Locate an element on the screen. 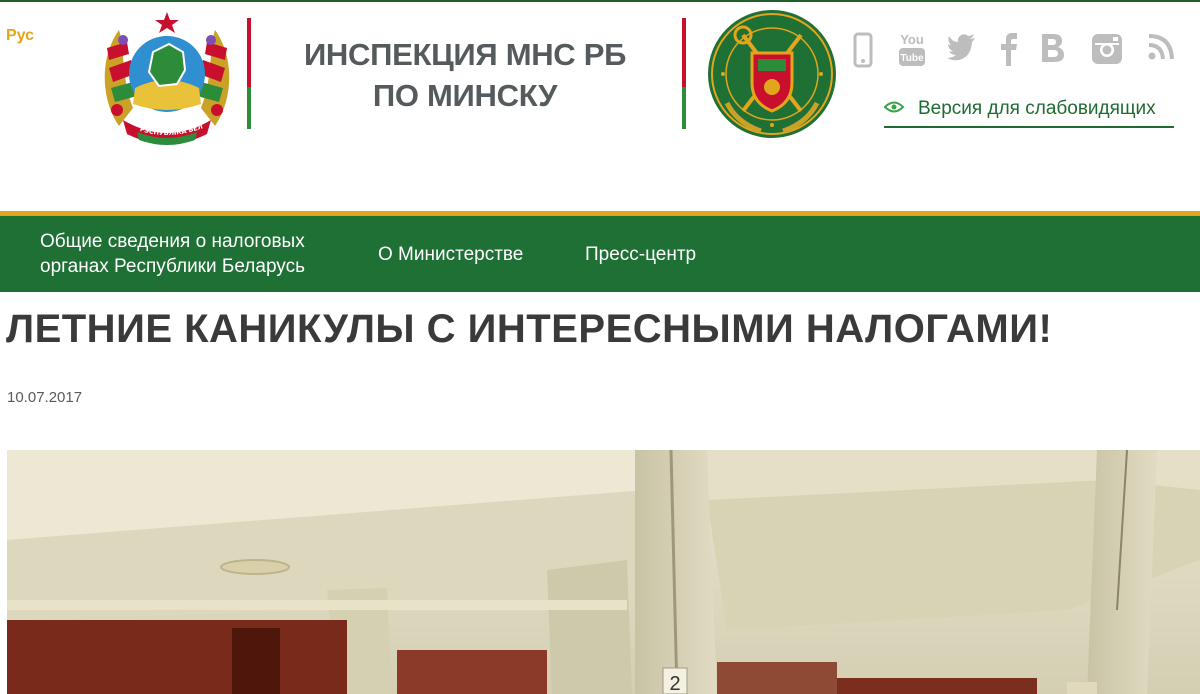  state-emblem-logo: РЭСПУБЛІКА БЕЛАРУСЬ is located at coordinates (165, 74).